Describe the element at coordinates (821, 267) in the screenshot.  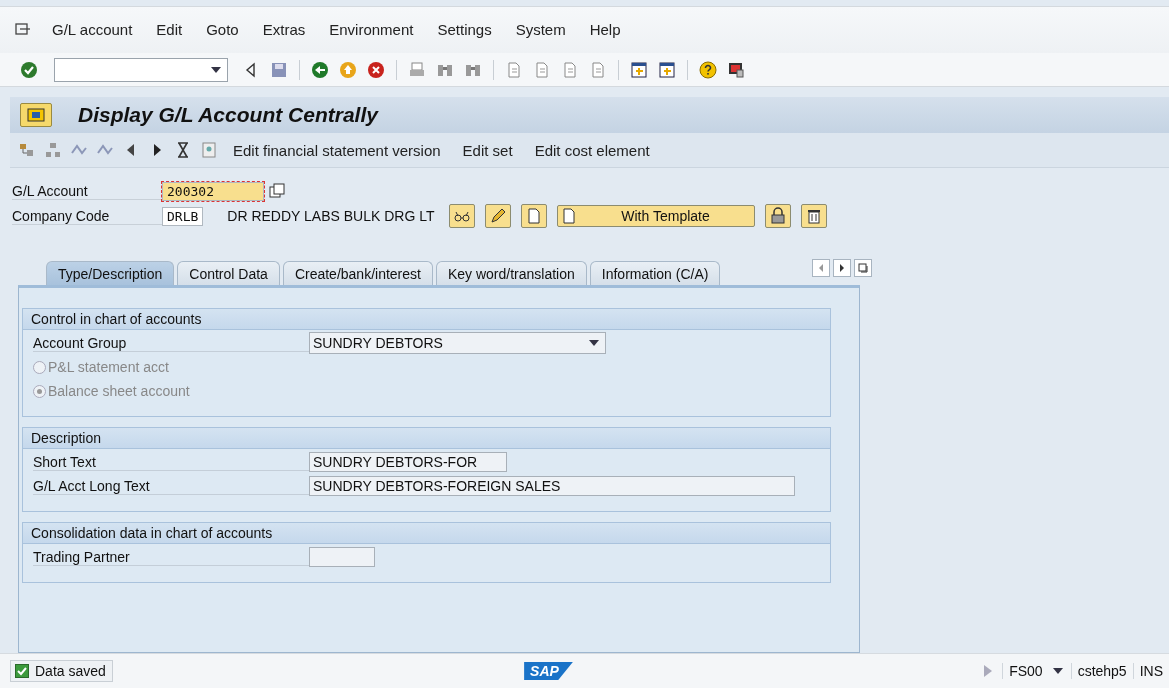
I see `left-arrow-icon` at that location.